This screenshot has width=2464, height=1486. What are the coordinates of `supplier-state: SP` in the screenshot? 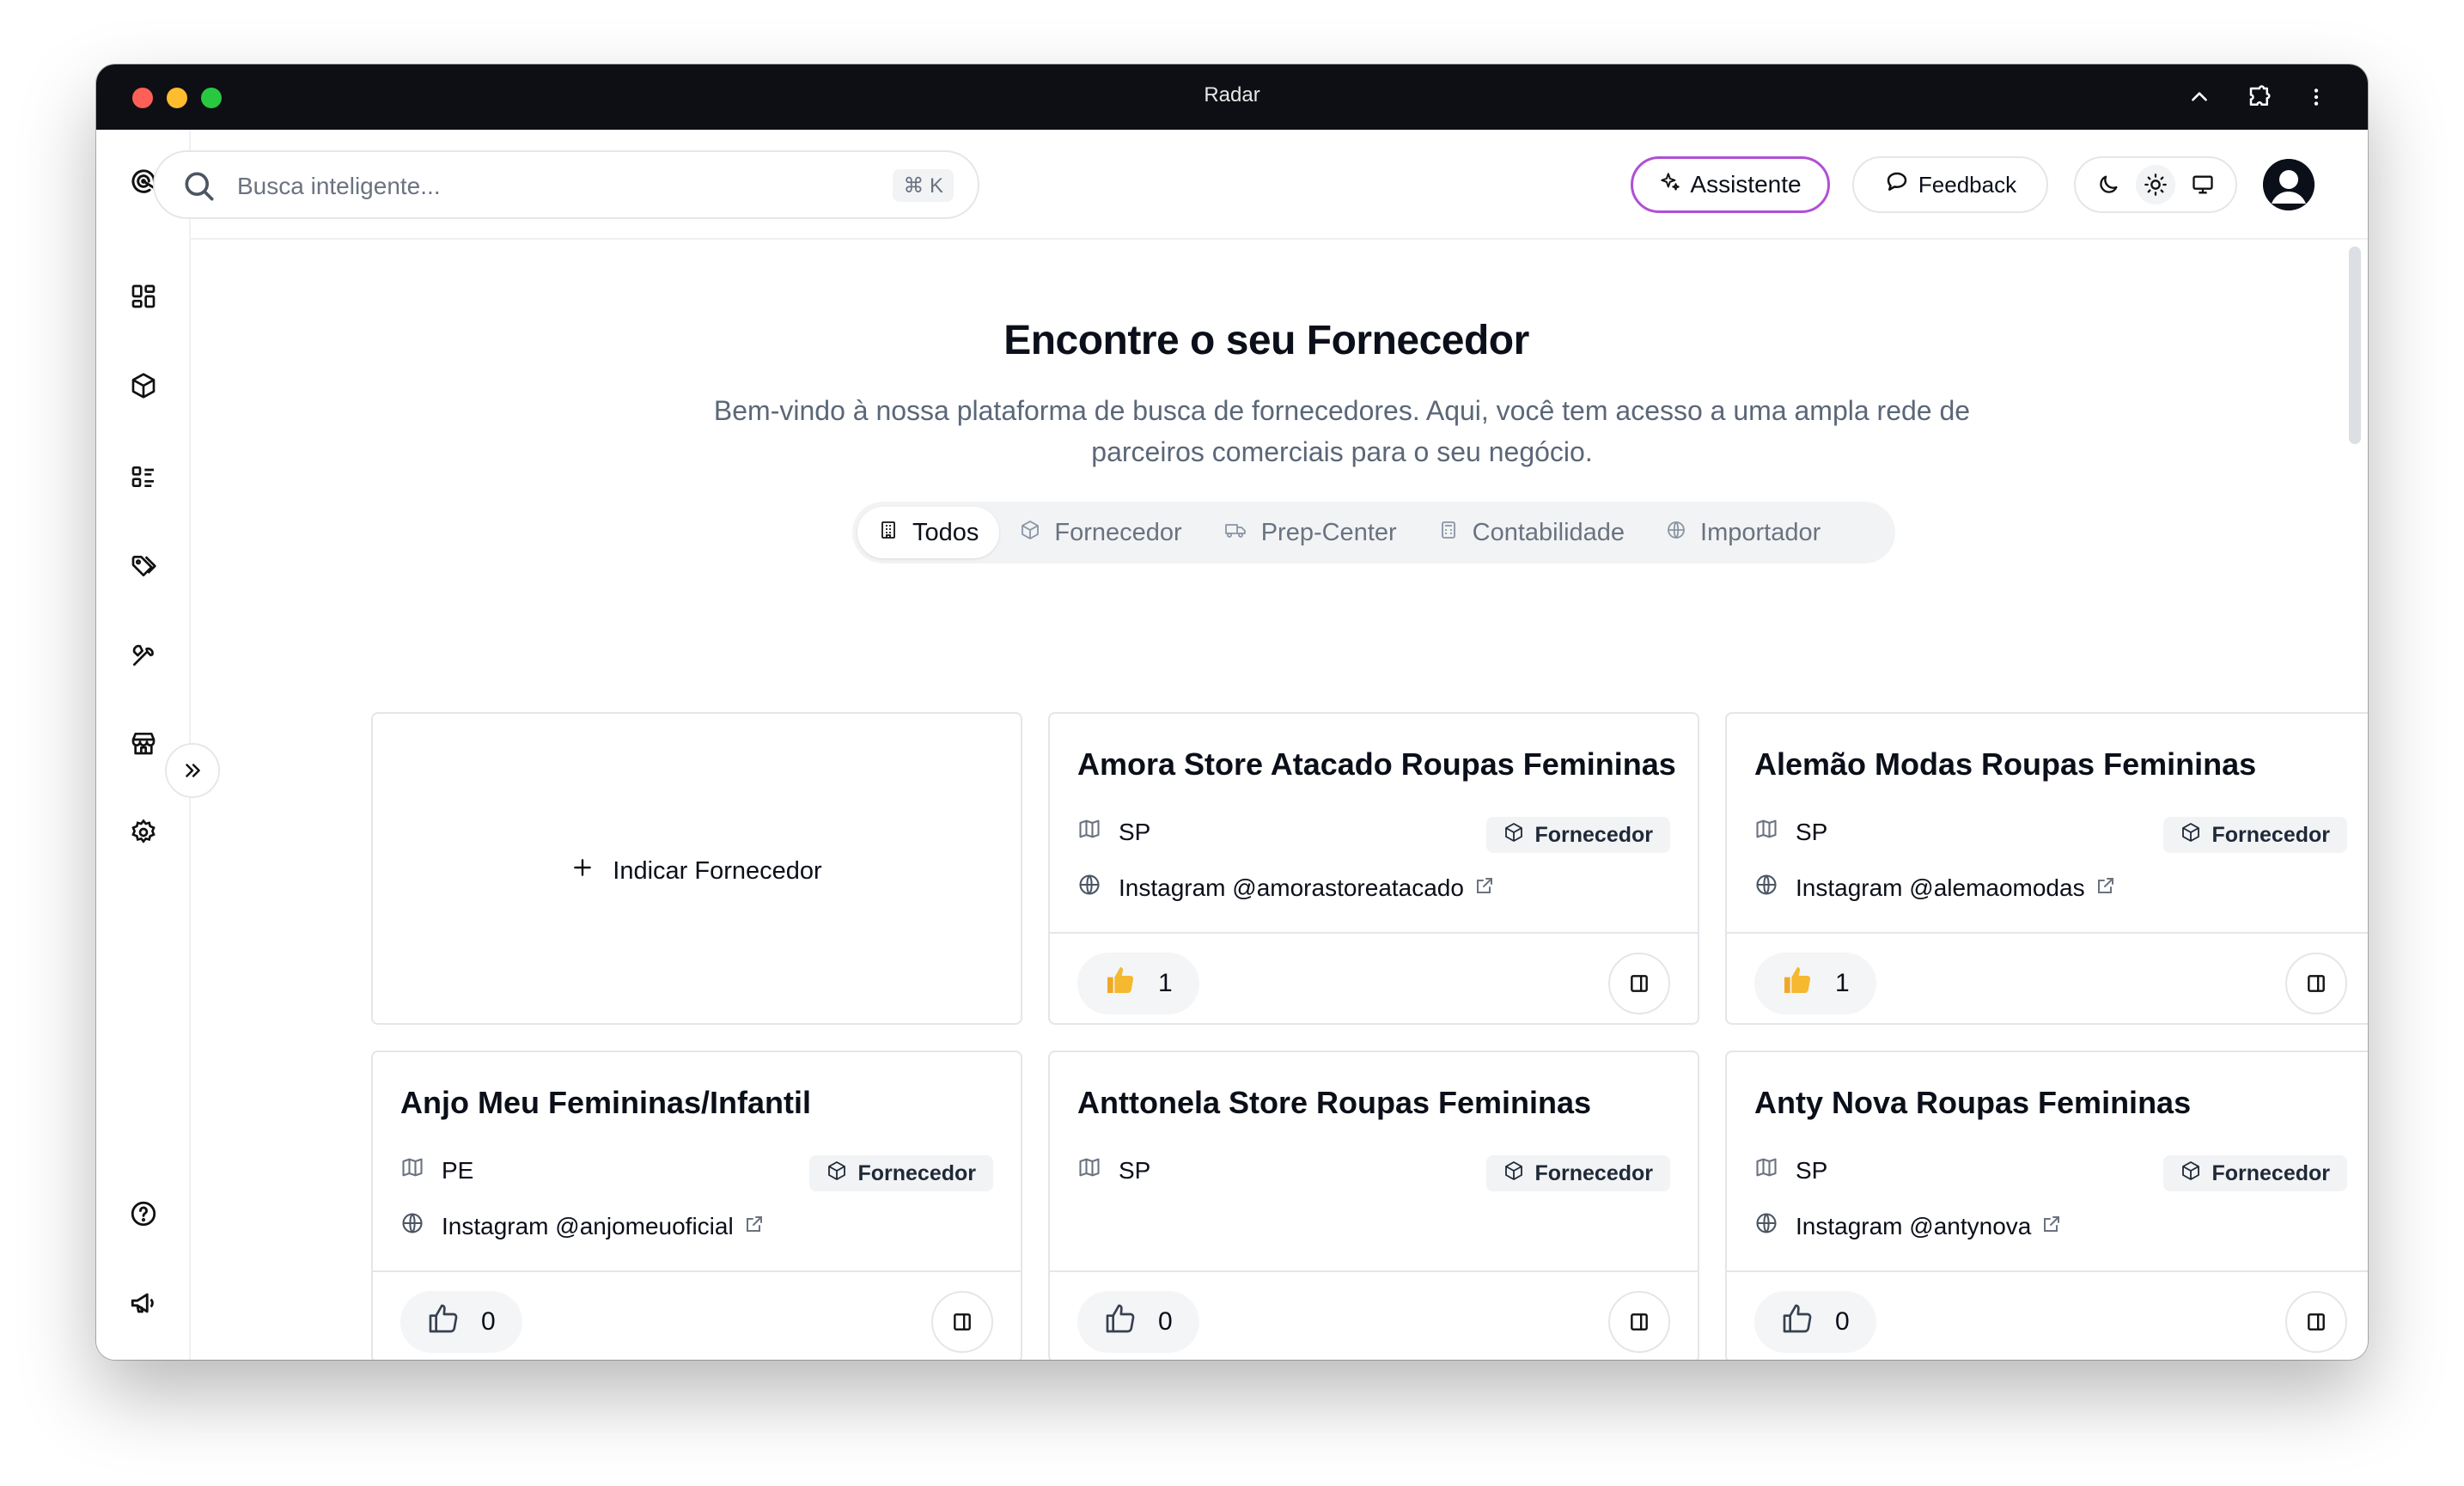 It's located at (1790, 1170).